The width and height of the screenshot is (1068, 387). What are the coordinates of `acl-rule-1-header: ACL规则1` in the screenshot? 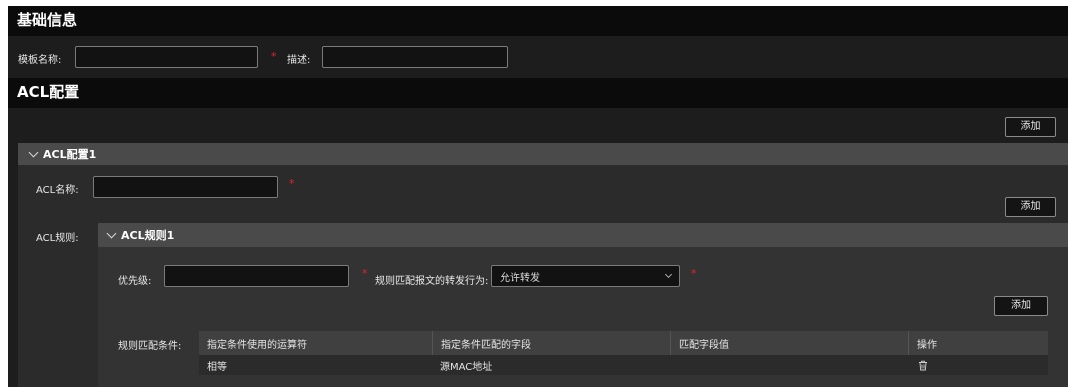 It's located at (583, 235).